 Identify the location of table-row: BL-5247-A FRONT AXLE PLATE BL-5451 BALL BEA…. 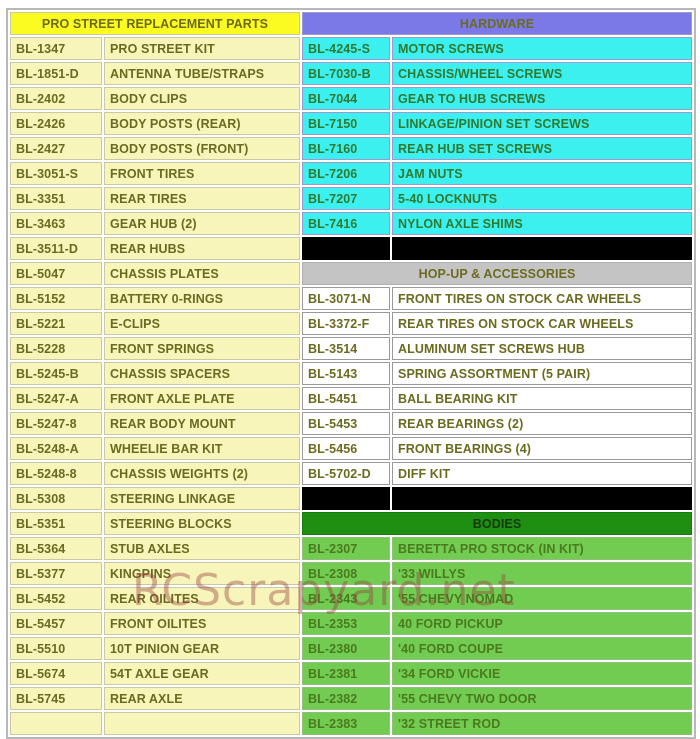
(351, 398).